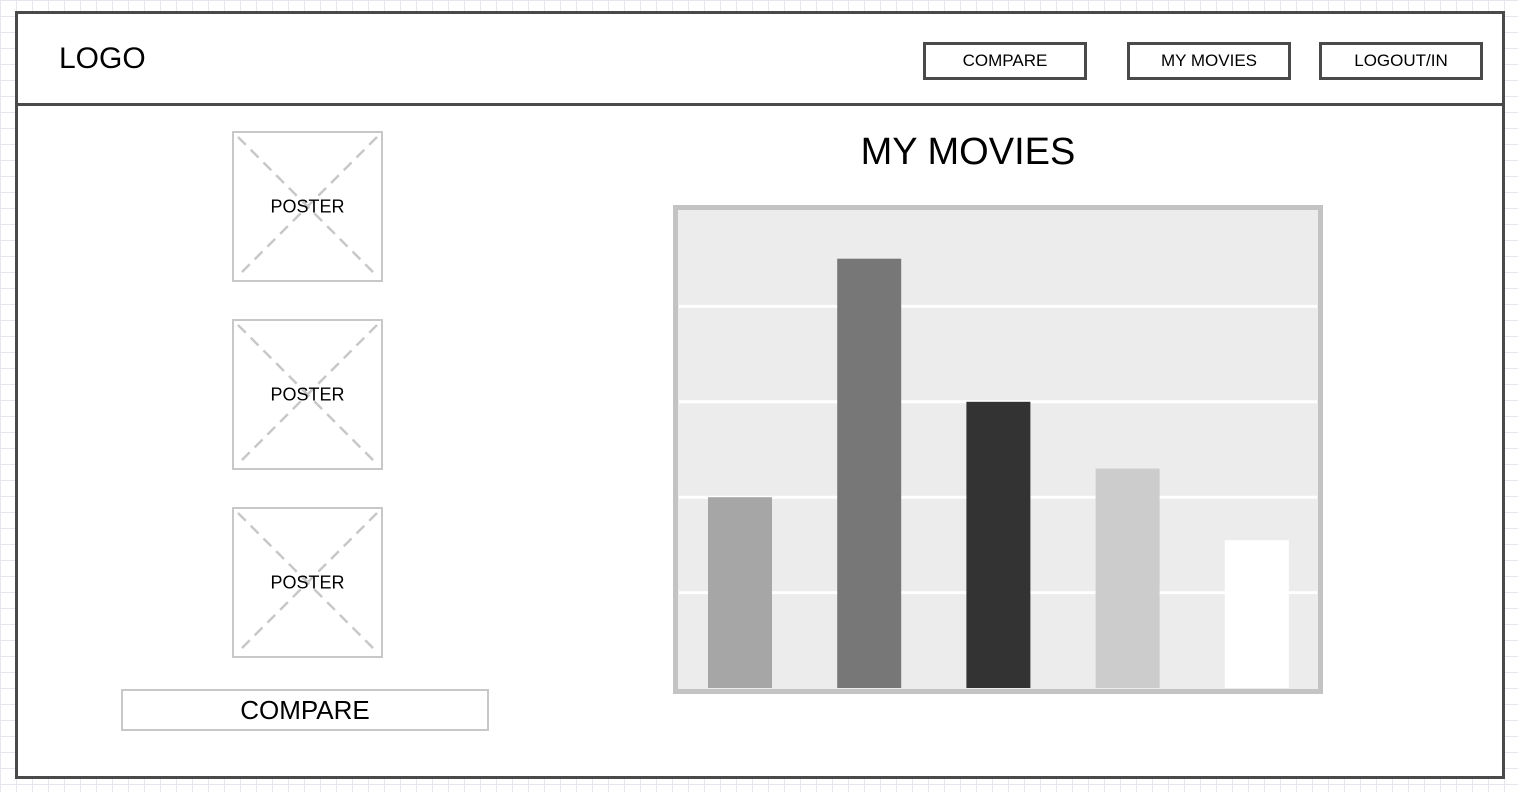 This screenshot has width=1518, height=792. Describe the element at coordinates (305, 710) in the screenshot. I see `compare-button: COMPARE` at that location.